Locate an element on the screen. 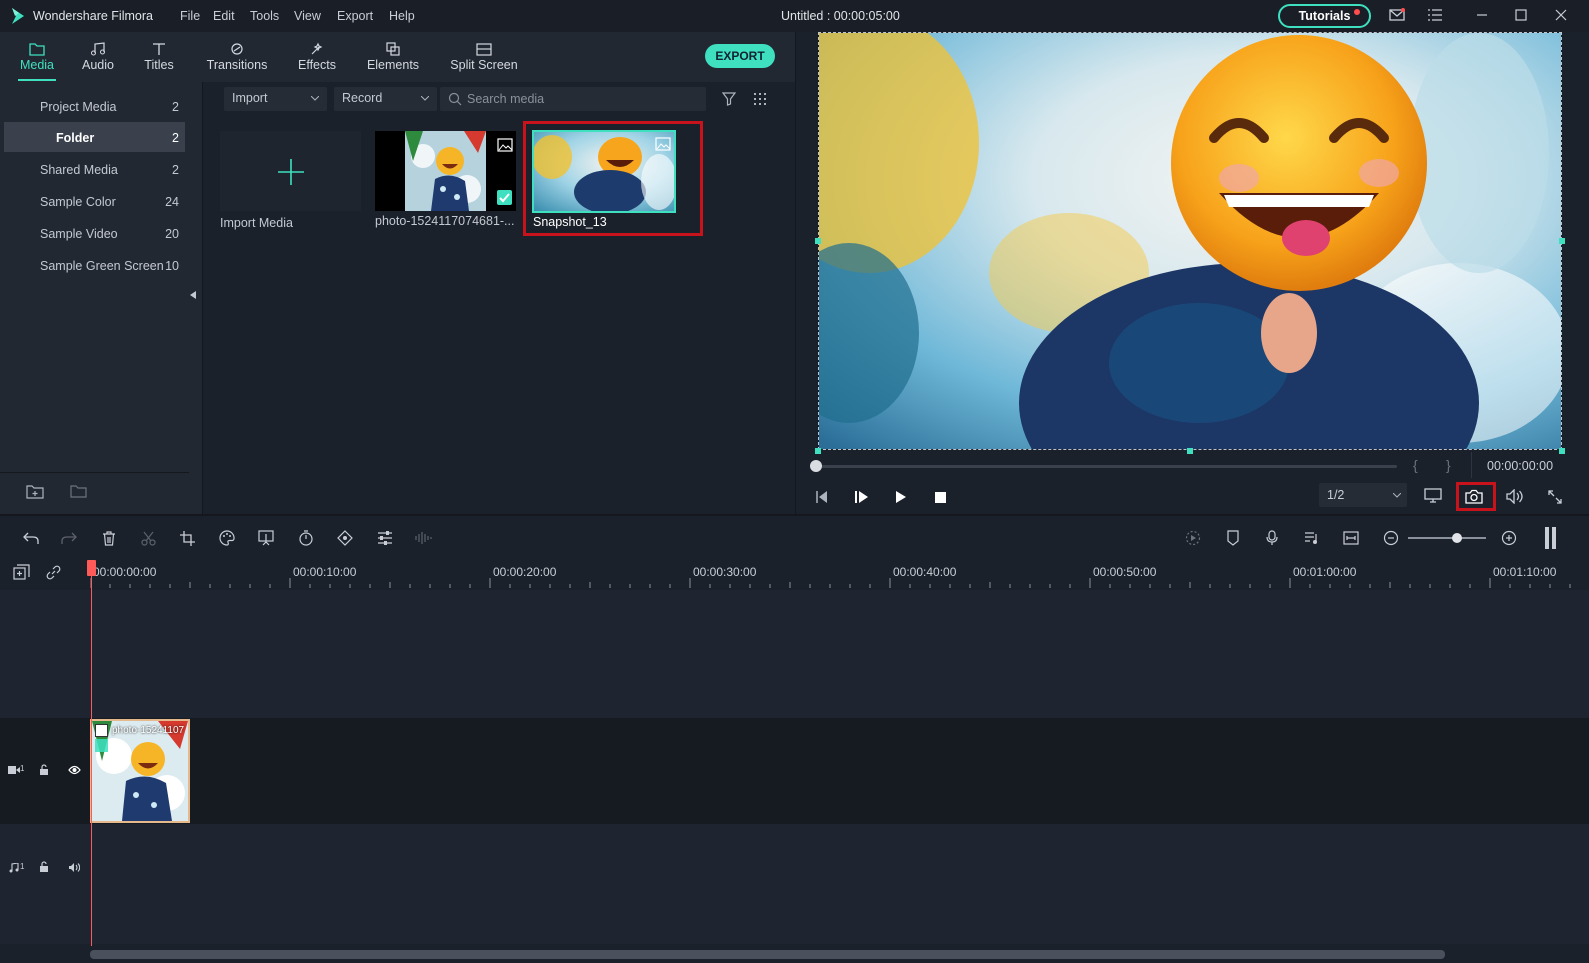 The width and height of the screenshot is (1589, 963). tab-split-screen: Split Screen is located at coordinates (484, 56).